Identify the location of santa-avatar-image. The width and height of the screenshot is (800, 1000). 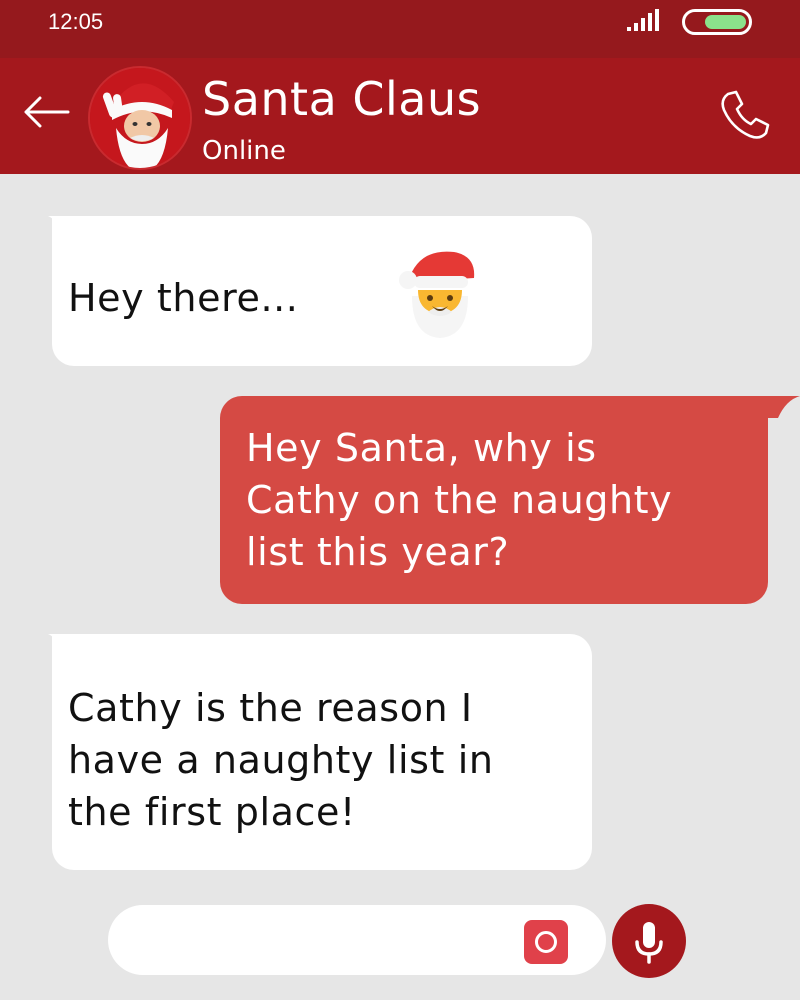
(140, 118).